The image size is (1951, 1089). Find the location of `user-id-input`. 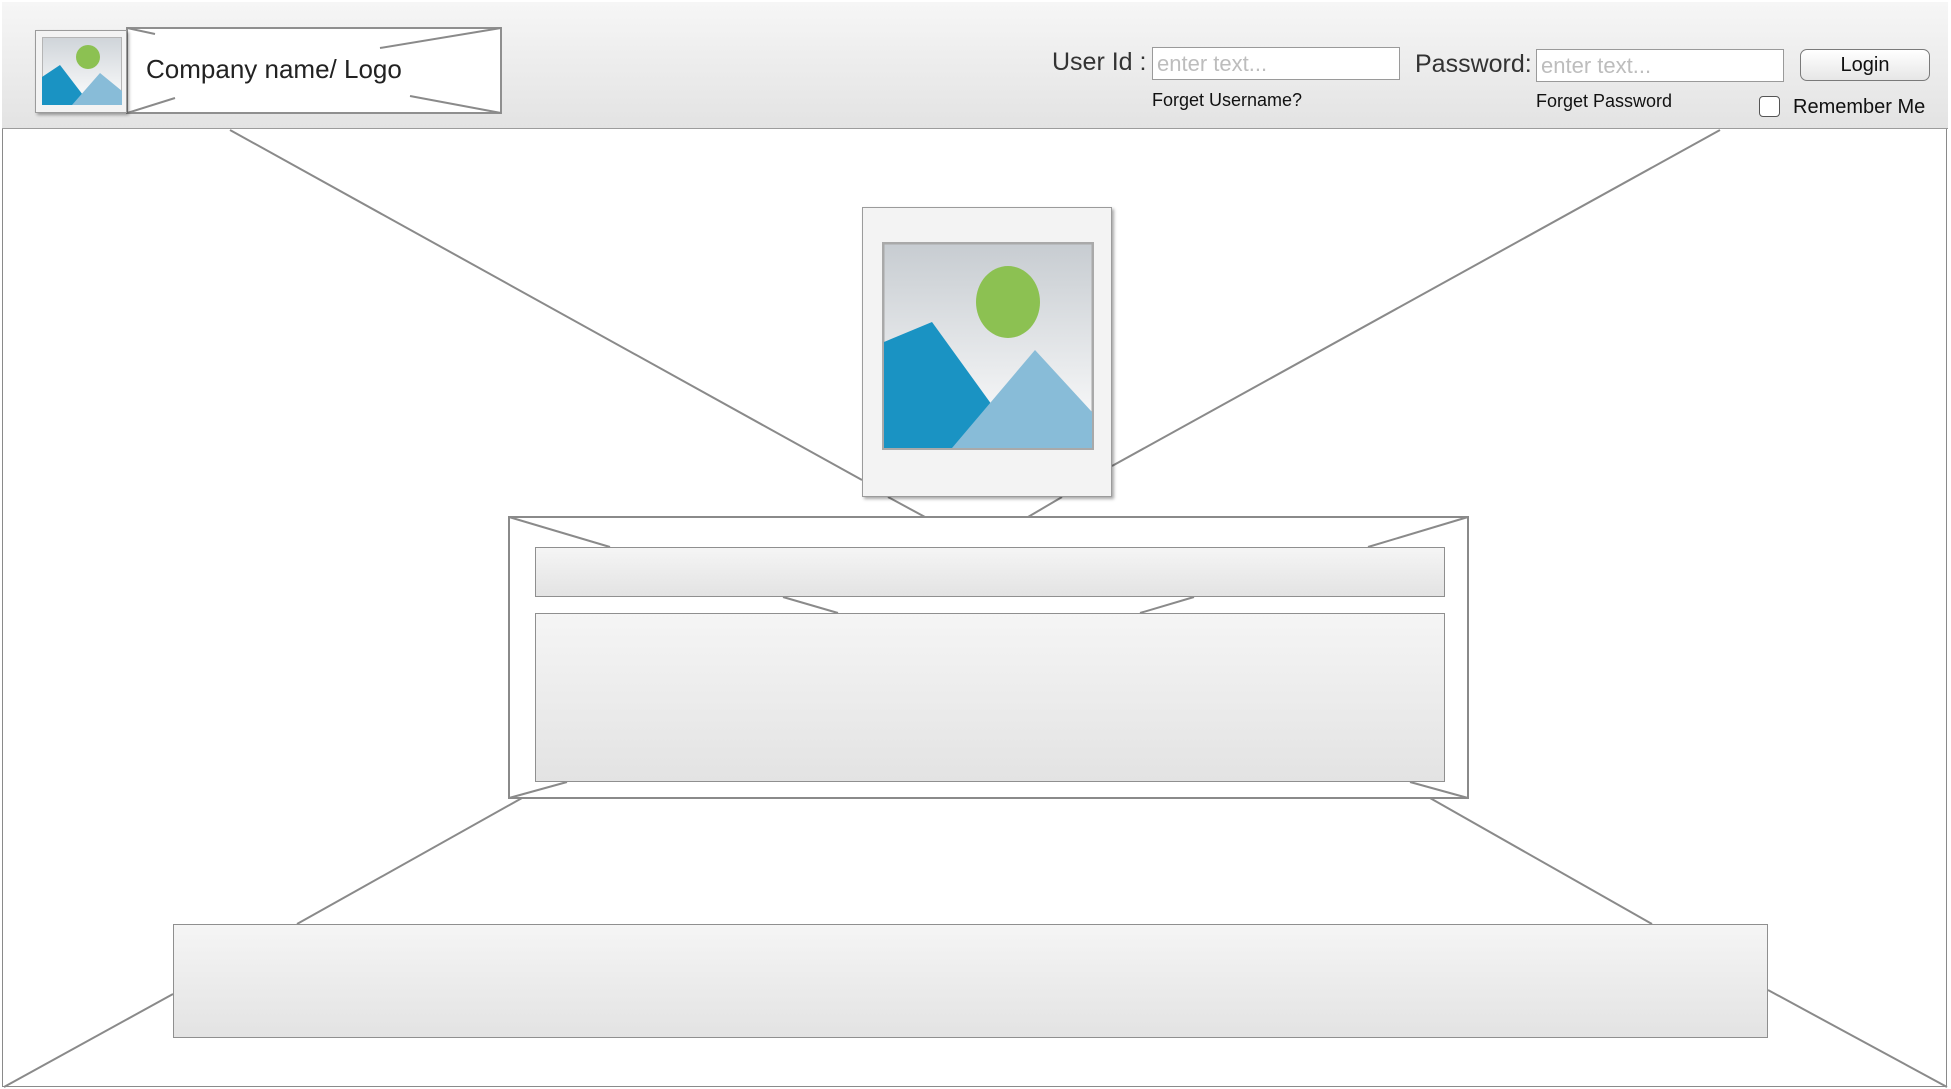

user-id-input is located at coordinates (1276, 63).